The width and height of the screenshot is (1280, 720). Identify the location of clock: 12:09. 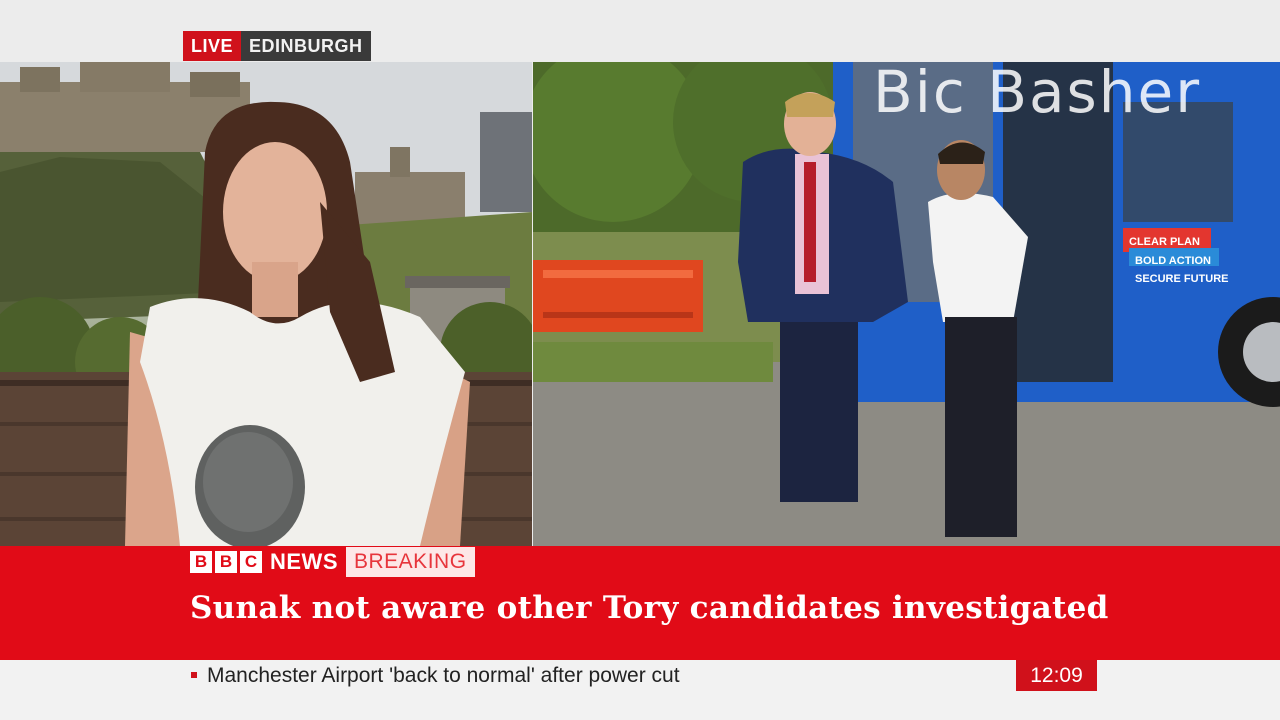
(1056, 675).